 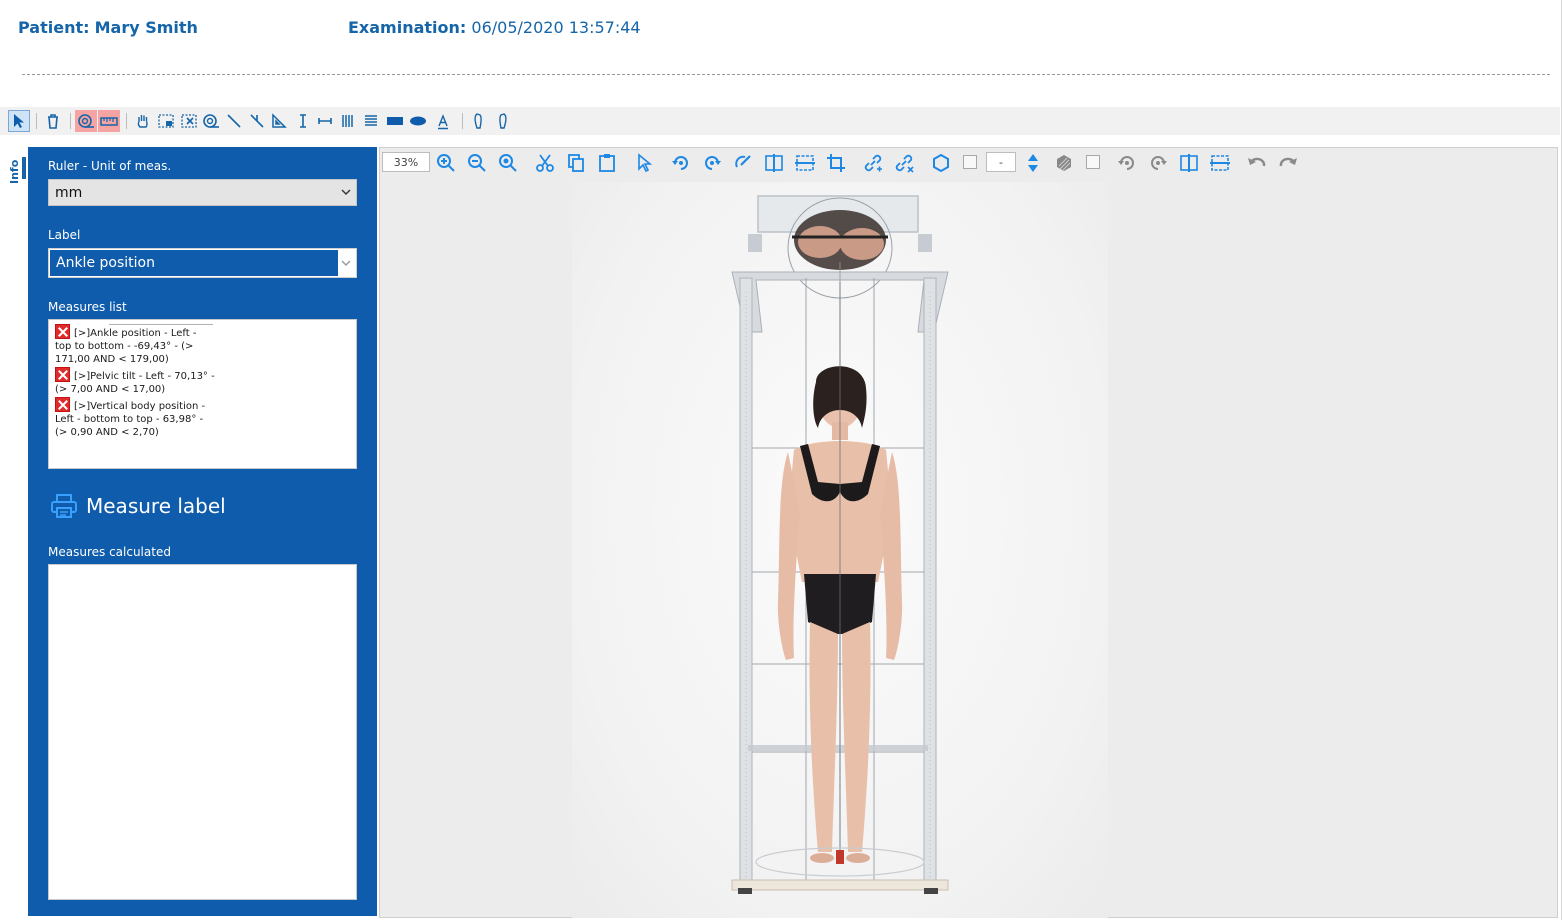 I want to click on rectangle-icon, so click(x=395, y=121).